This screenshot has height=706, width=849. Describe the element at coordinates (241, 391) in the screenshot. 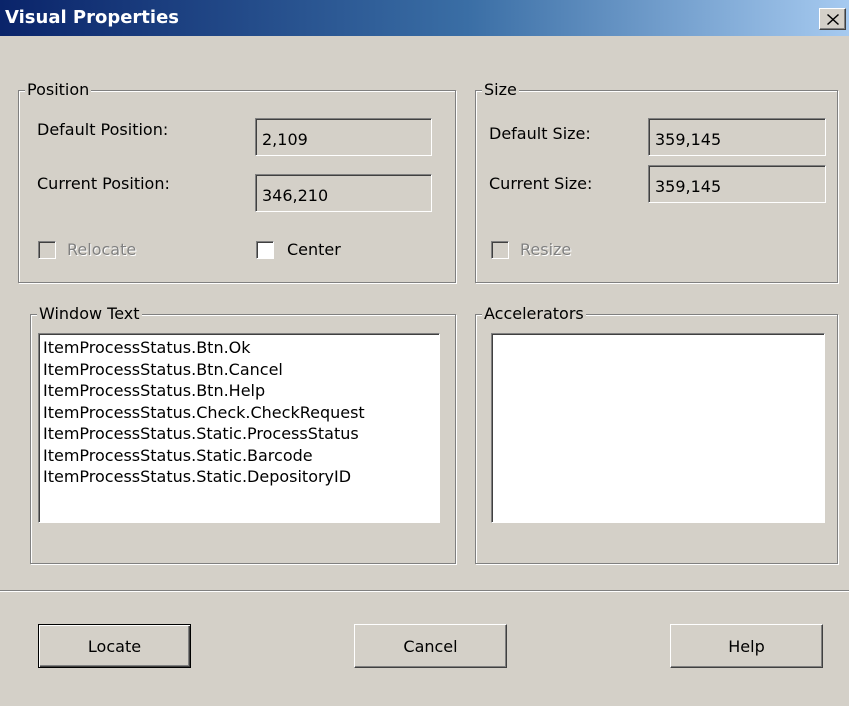

I see `list-item: ItemProcessStatus.Btn.Help` at that location.